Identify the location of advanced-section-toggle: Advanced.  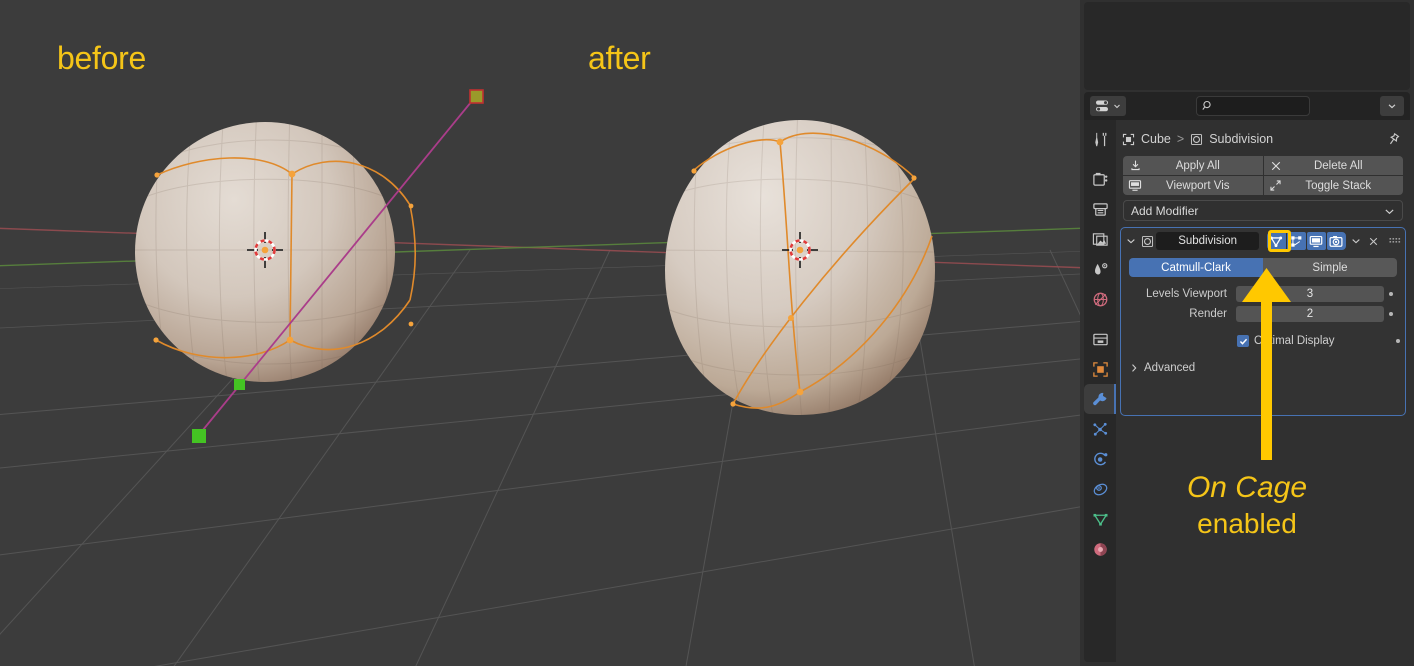
(1162, 368).